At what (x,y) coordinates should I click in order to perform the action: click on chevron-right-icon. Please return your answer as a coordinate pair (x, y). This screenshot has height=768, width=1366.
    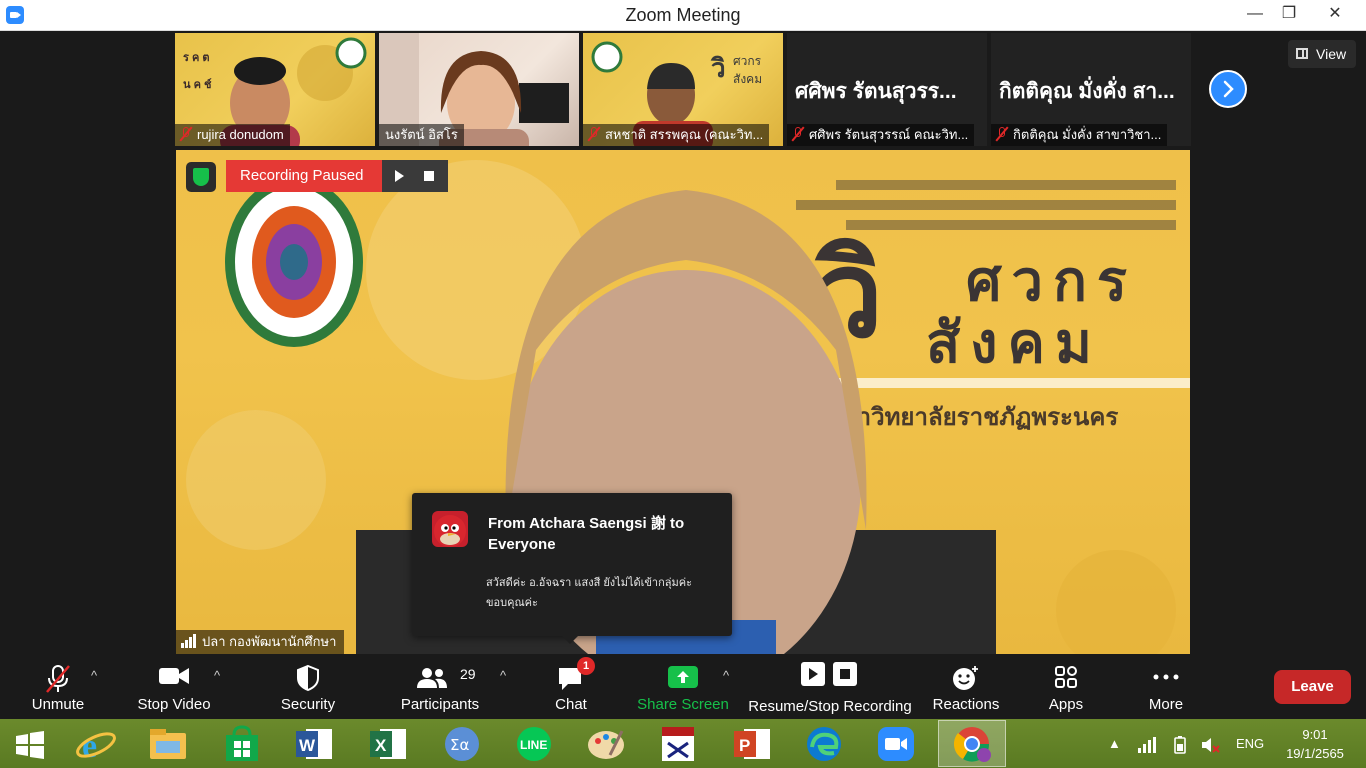
    Looking at the image, I should click on (1228, 89).